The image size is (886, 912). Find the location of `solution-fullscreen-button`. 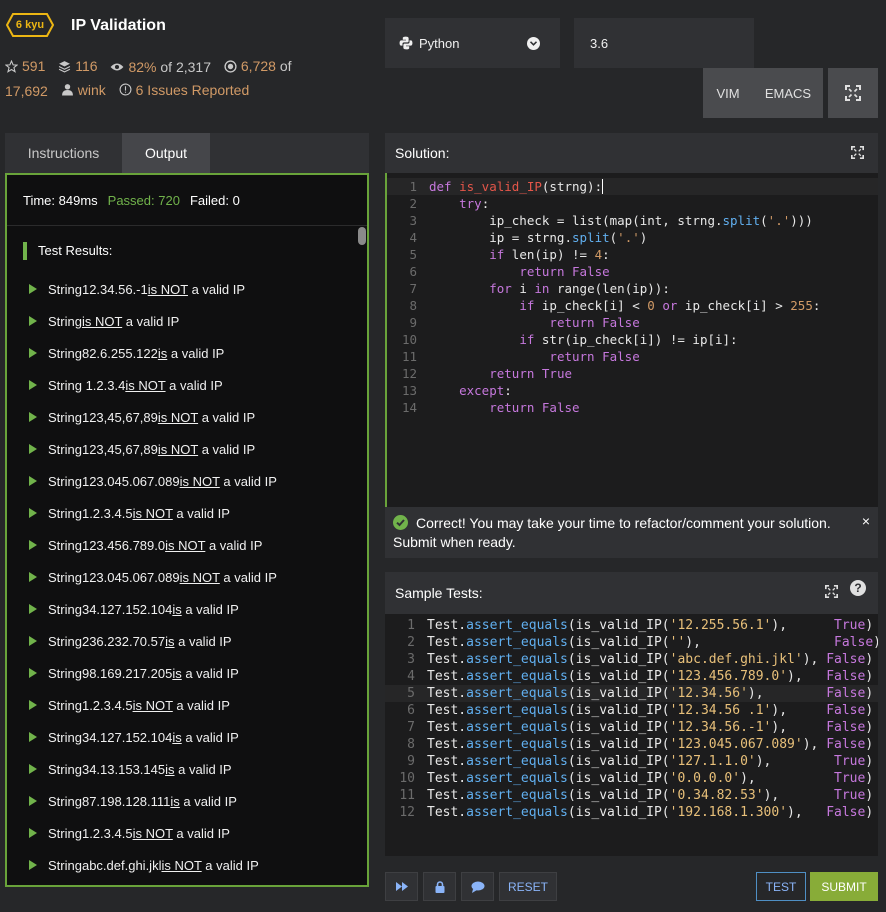

solution-fullscreen-button is located at coordinates (857, 154).